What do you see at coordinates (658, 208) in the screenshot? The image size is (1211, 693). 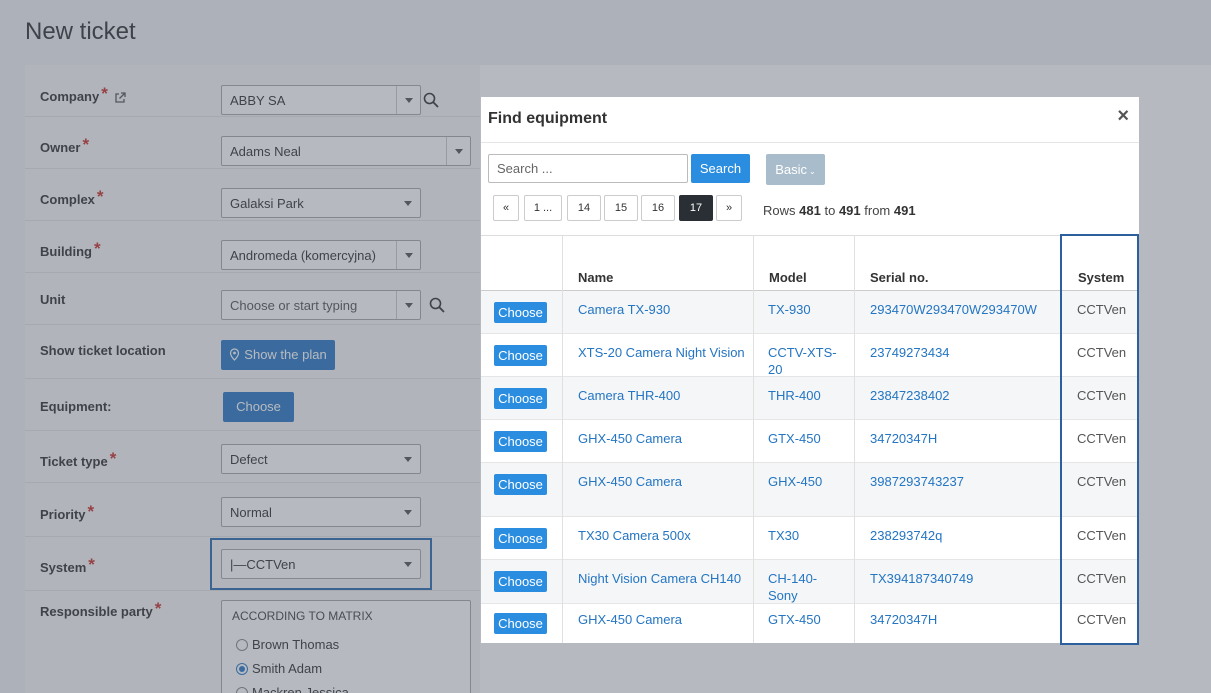 I see `pager-page-16: 16` at bounding box center [658, 208].